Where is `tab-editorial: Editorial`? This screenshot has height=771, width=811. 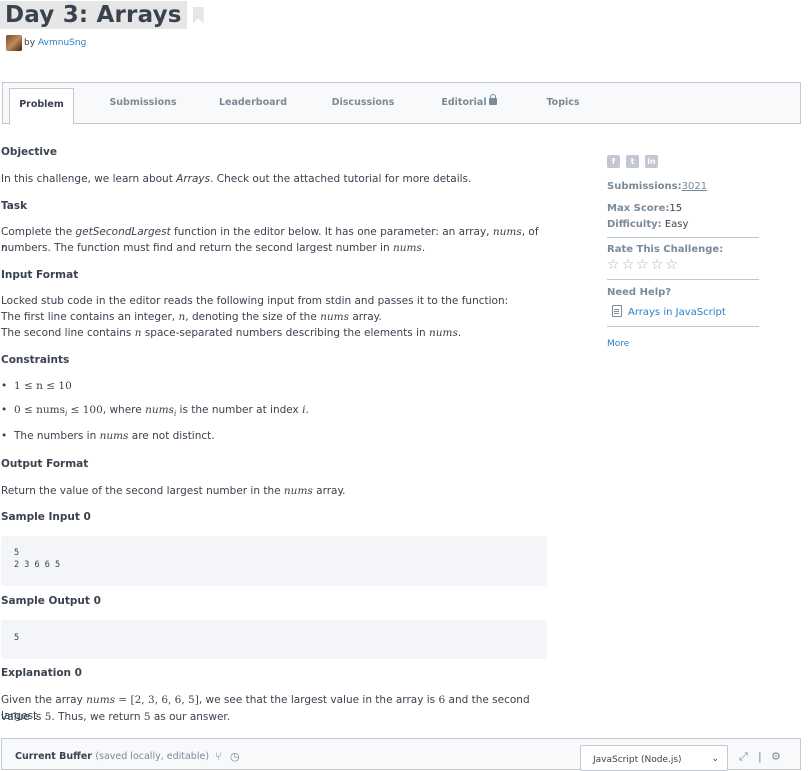
tab-editorial: Editorial is located at coordinates (469, 103).